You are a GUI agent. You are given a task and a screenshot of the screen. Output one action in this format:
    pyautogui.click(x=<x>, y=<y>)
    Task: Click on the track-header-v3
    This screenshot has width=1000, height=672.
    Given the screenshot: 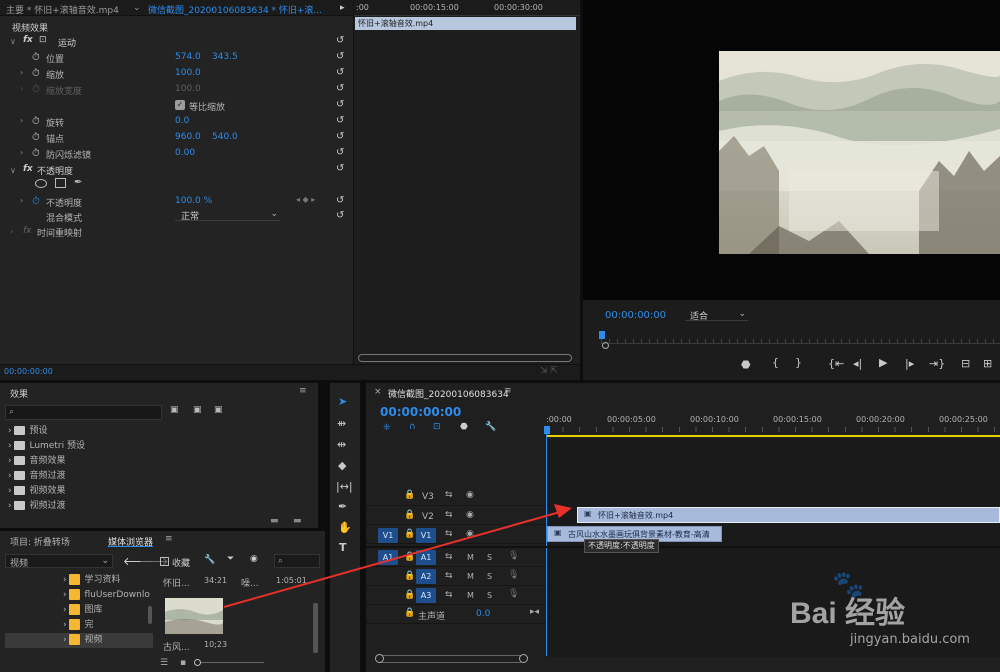 What is the action you would take?
    pyautogui.click(x=456, y=496)
    